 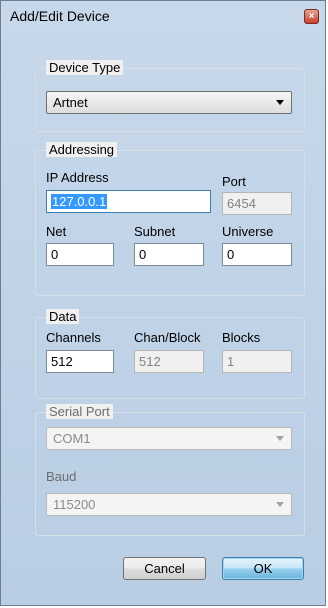 I want to click on port-label: Port, so click(x=234, y=181).